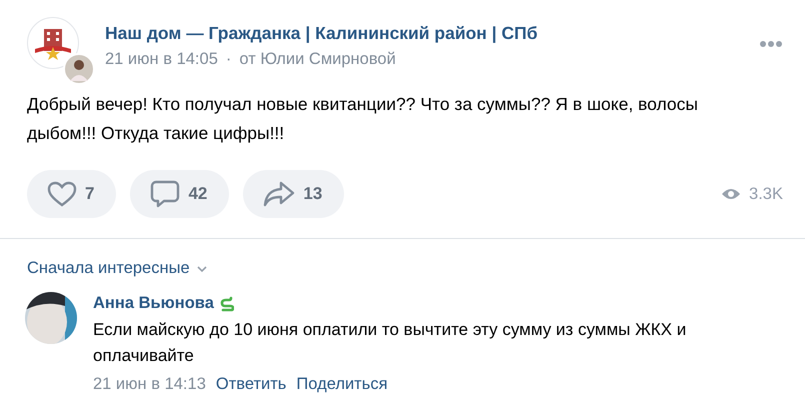 This screenshot has height=410, width=805. I want to click on comment-button: 42, so click(180, 194).